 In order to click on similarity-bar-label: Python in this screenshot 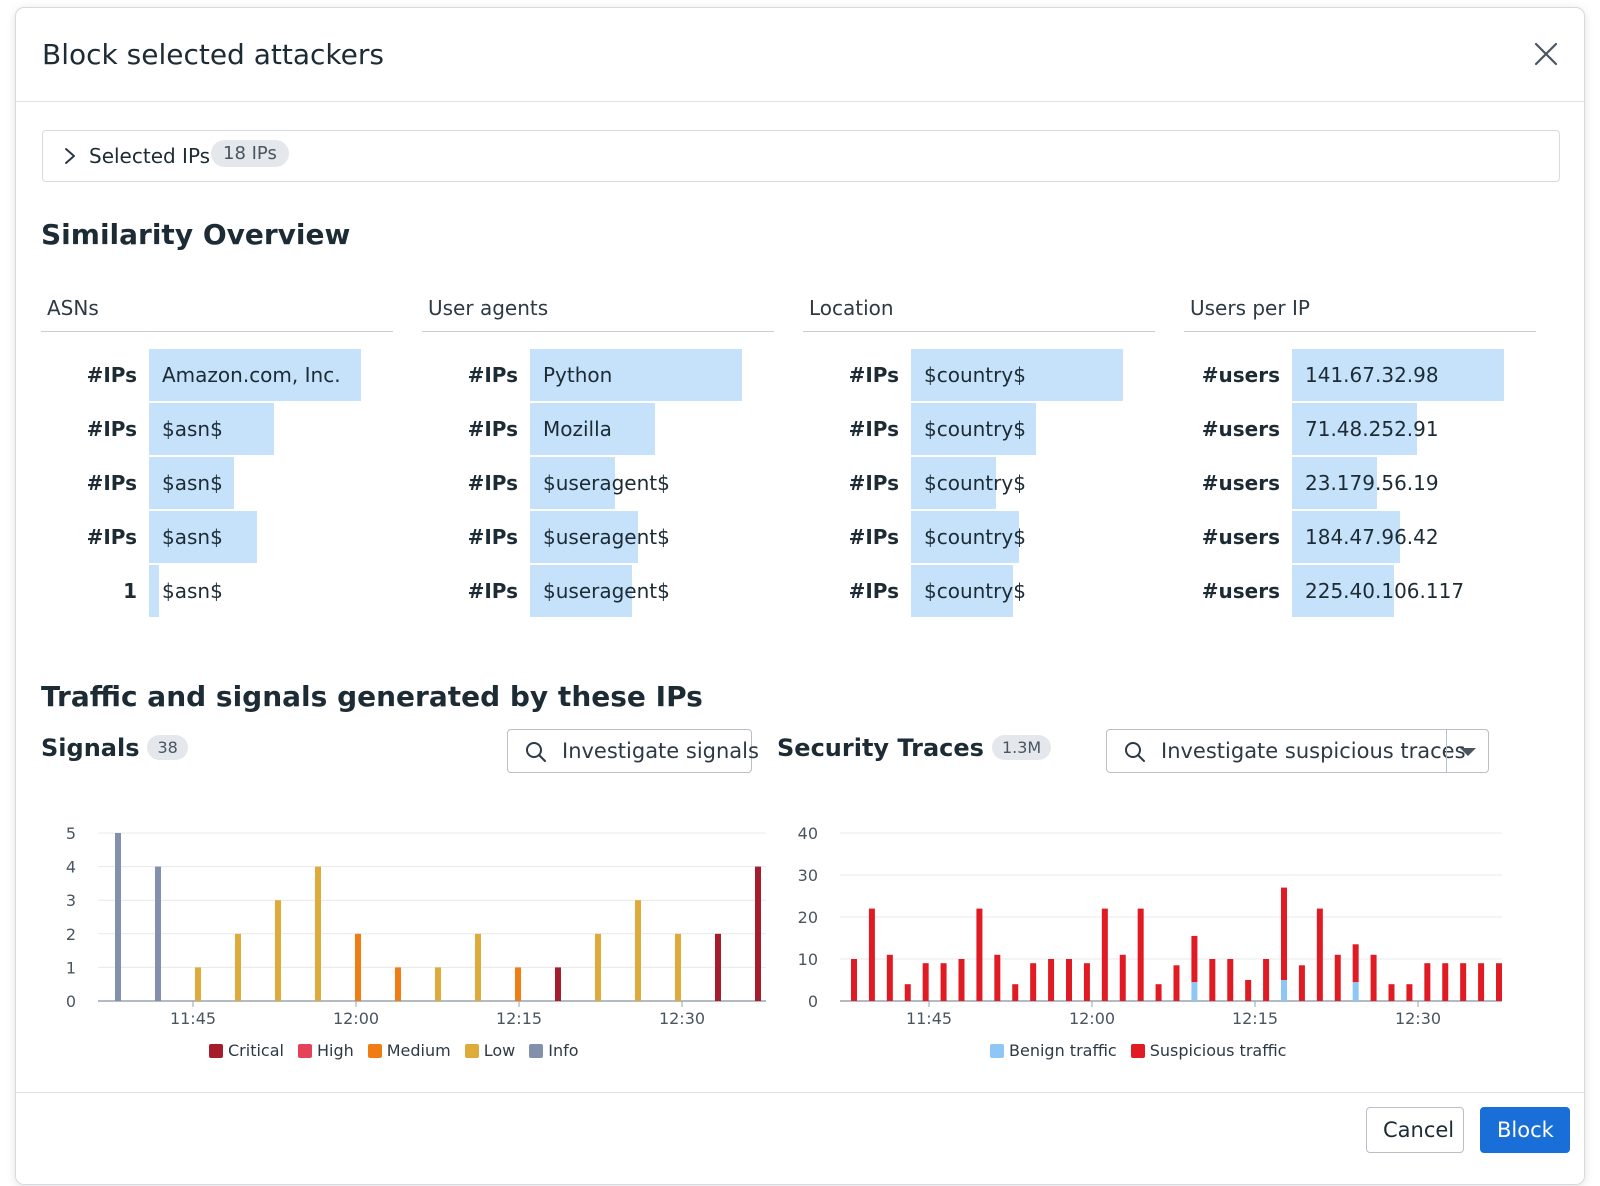, I will do `click(578, 375)`.